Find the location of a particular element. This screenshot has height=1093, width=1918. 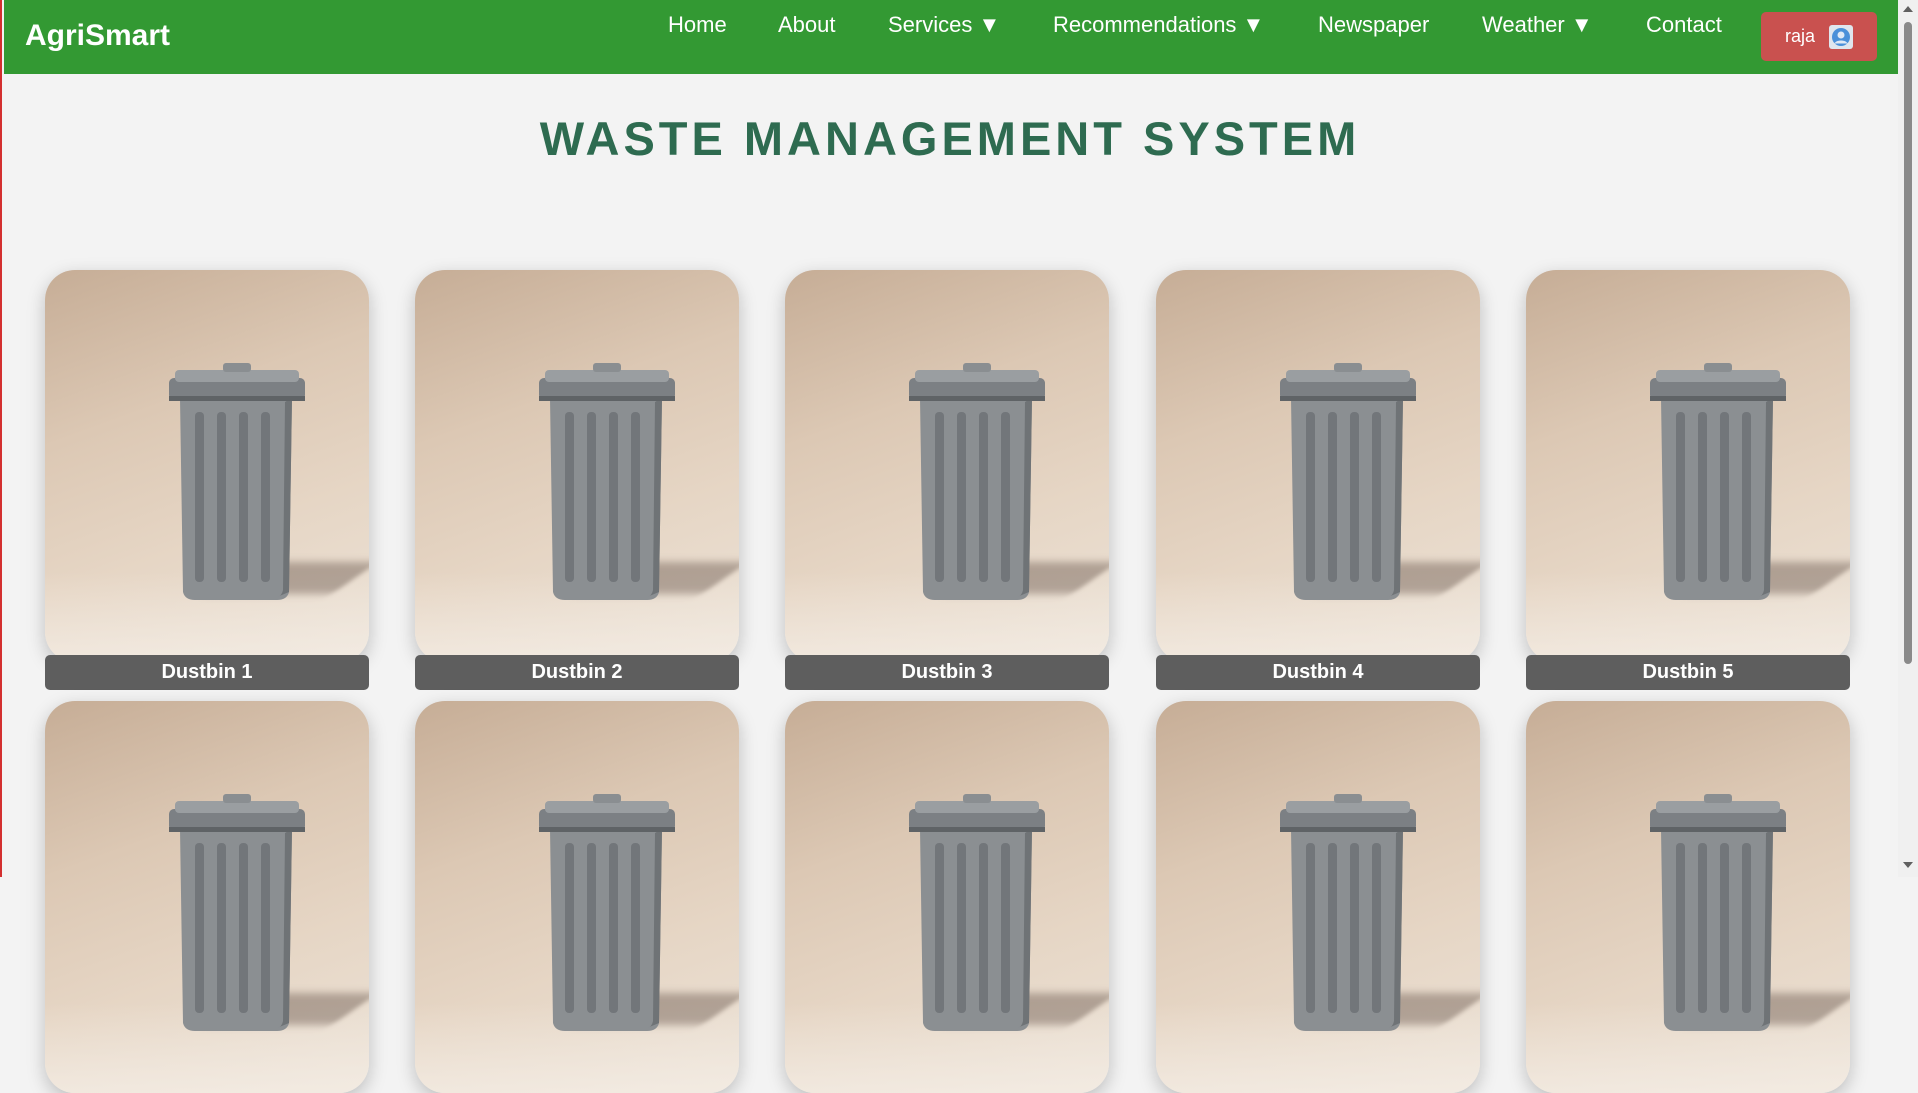

dustbin-label: Dustbin 3 is located at coordinates (947, 672).